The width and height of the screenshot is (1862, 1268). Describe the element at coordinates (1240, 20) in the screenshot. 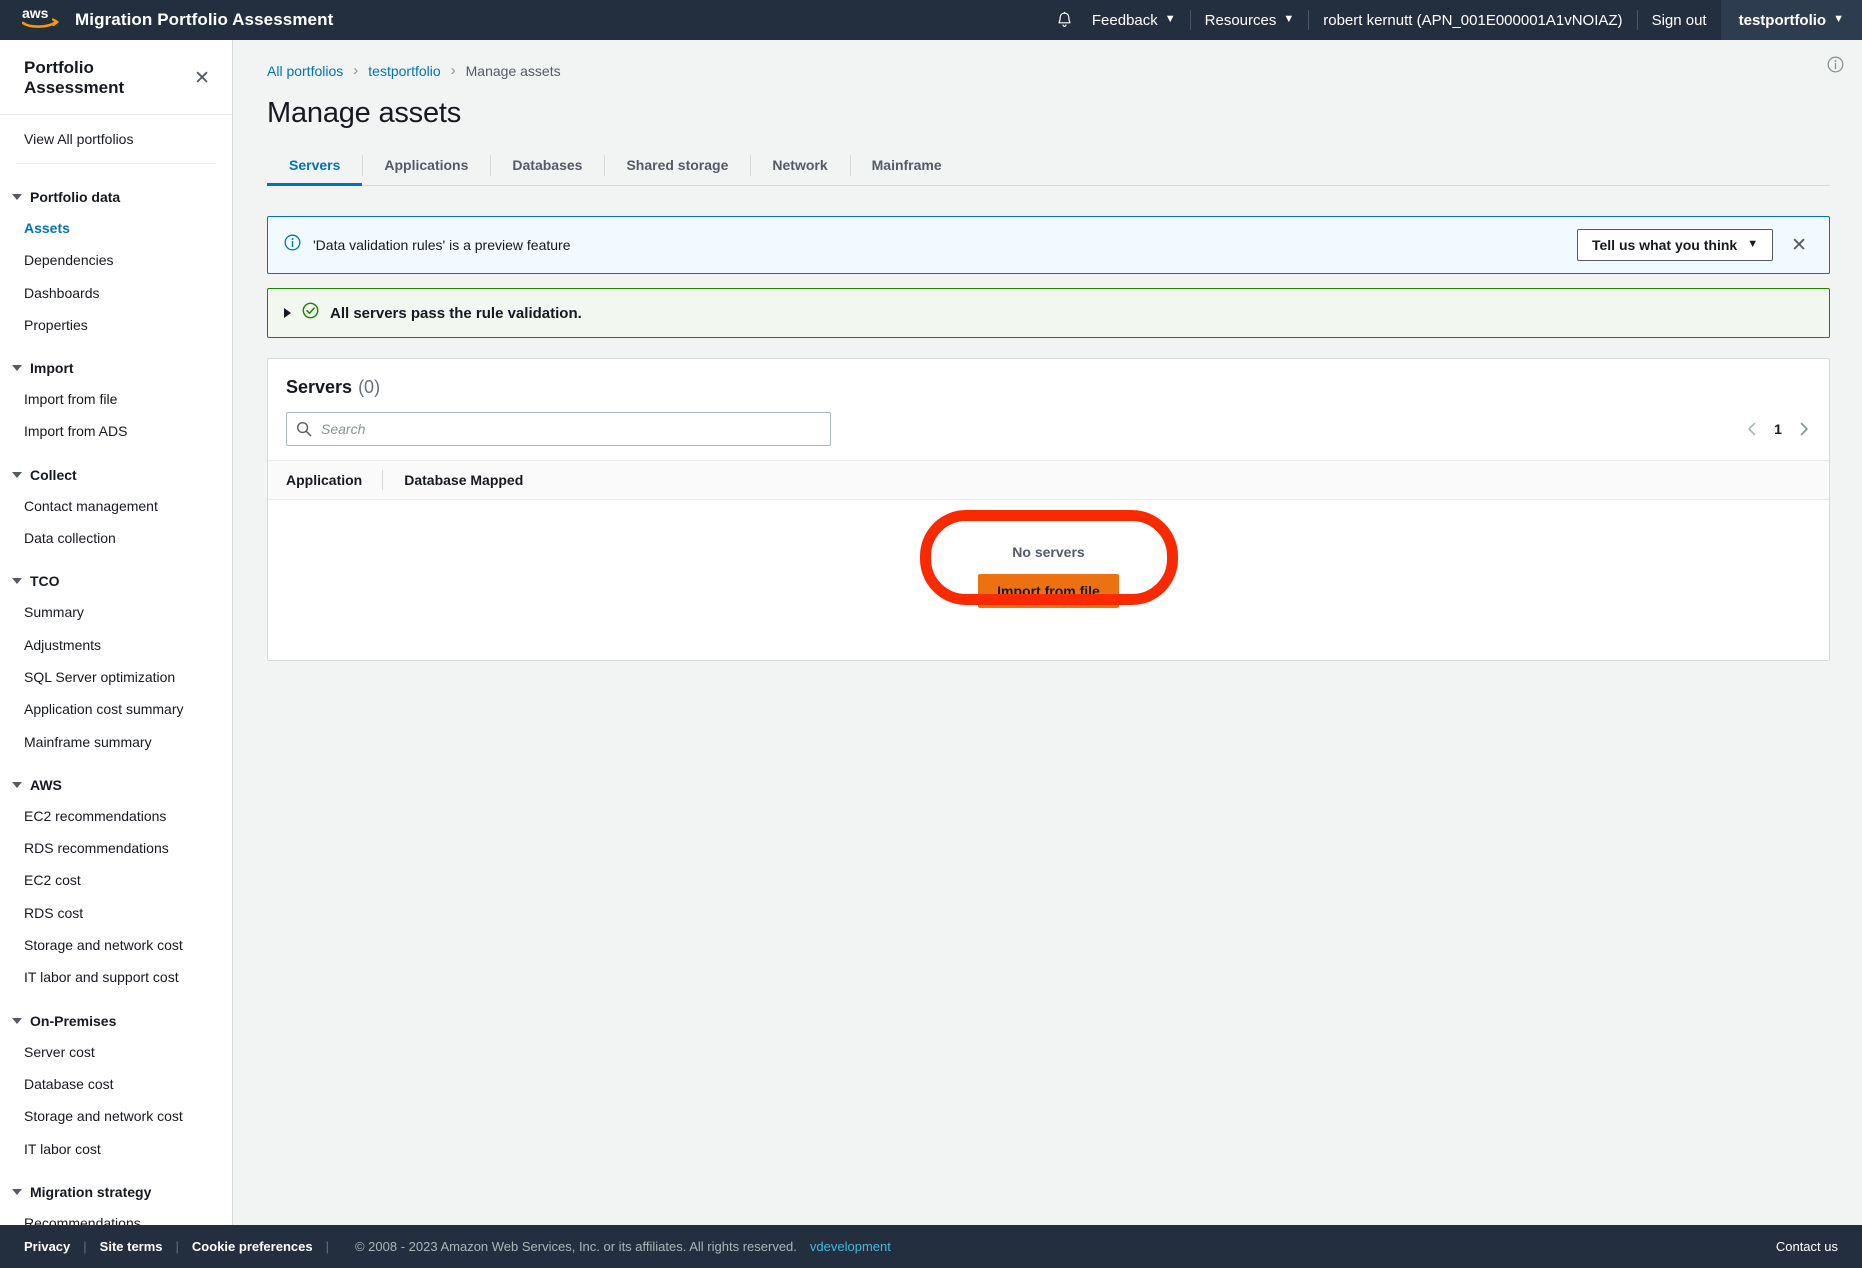

I see `resources-label: Resources` at that location.